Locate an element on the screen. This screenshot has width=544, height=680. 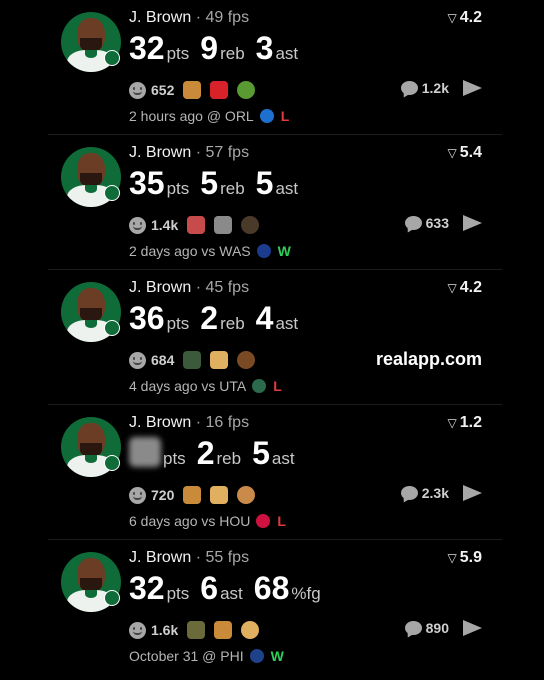
player-name: J. Brown · 16 fps is located at coordinates (189, 423).